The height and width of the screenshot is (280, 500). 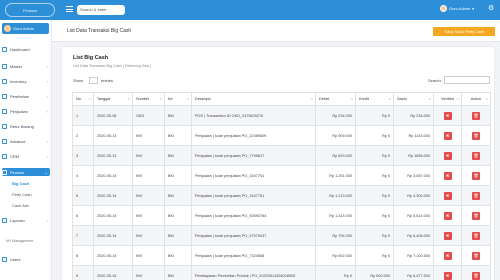 What do you see at coordinates (253, 155) in the screenshot?
I see `table-cell: Penjualan | kode penjualan PO_7795817` at bounding box center [253, 155].